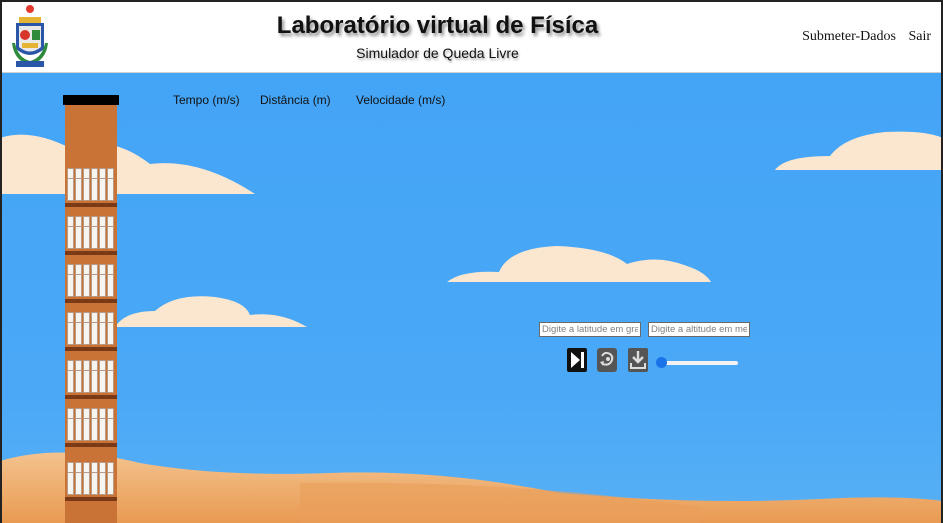  What do you see at coordinates (638, 360) in the screenshot?
I see `download-icon` at bounding box center [638, 360].